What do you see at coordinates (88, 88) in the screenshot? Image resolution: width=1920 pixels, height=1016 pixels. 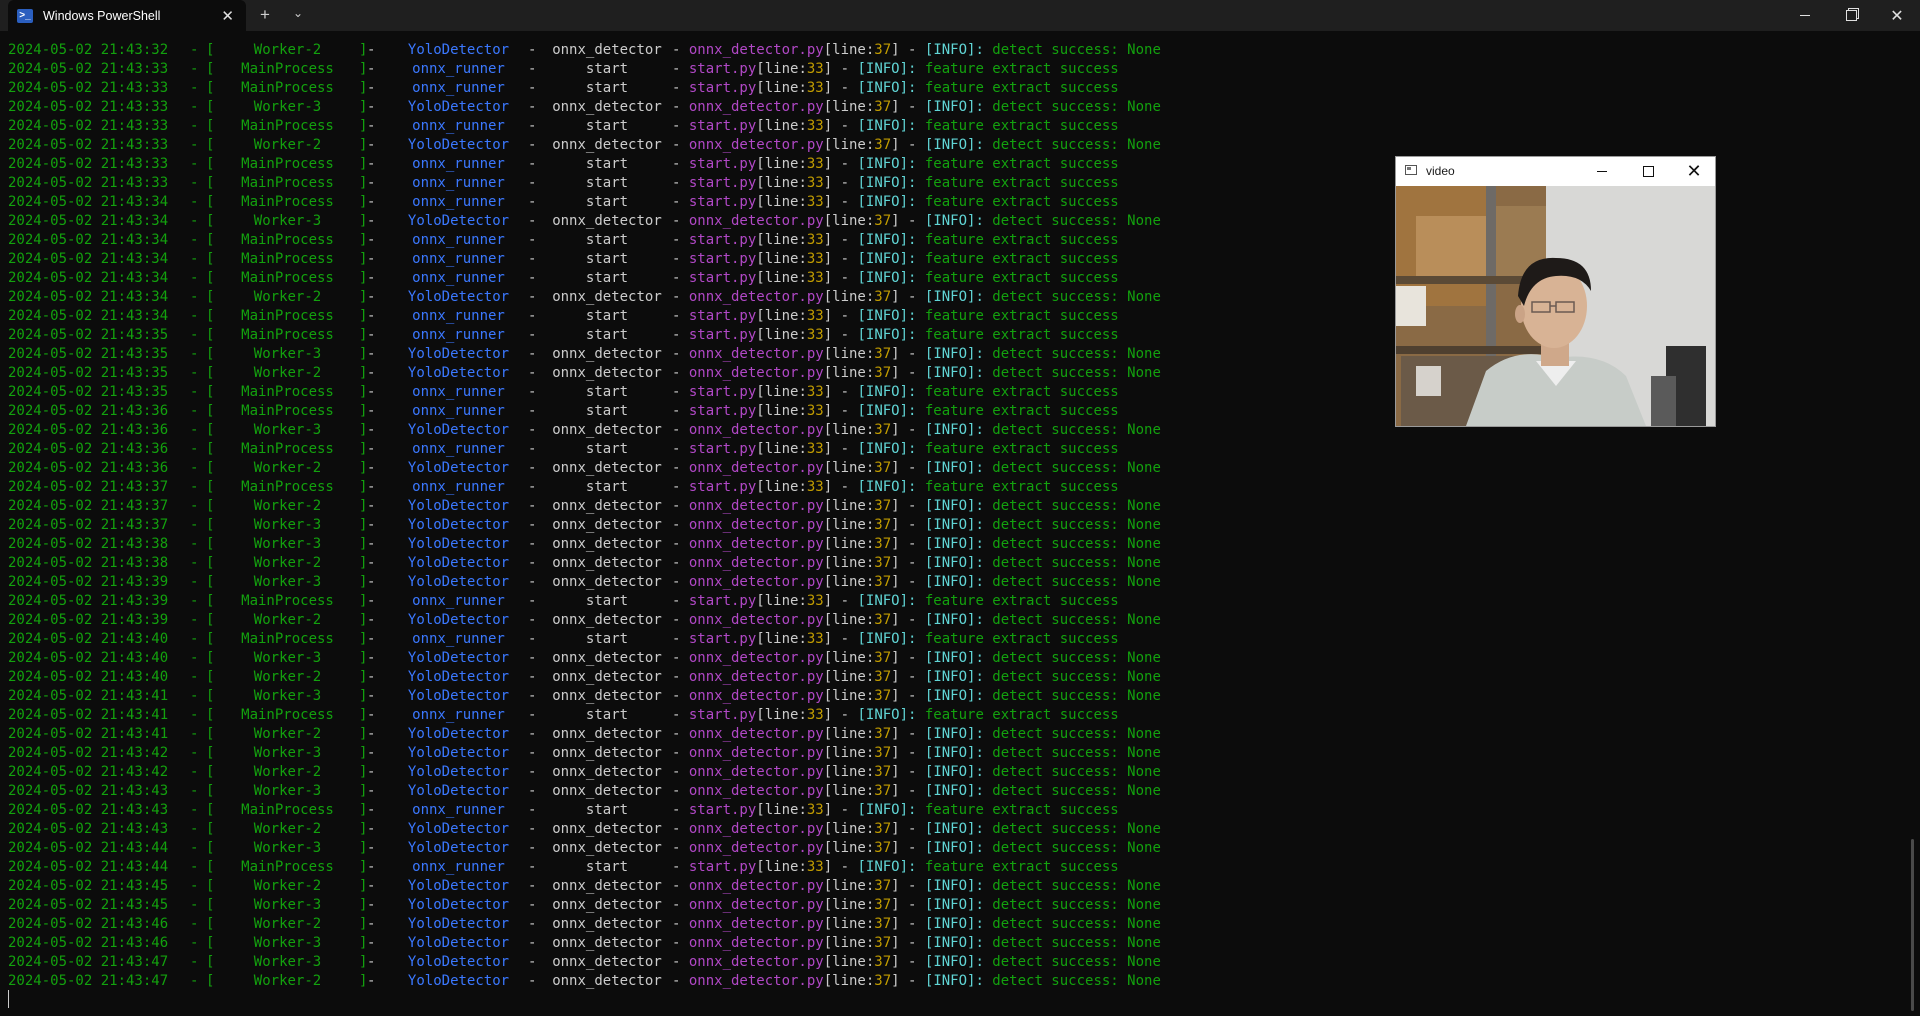 I see `log-timestamp: 2024-05-02 21:43:33` at bounding box center [88, 88].